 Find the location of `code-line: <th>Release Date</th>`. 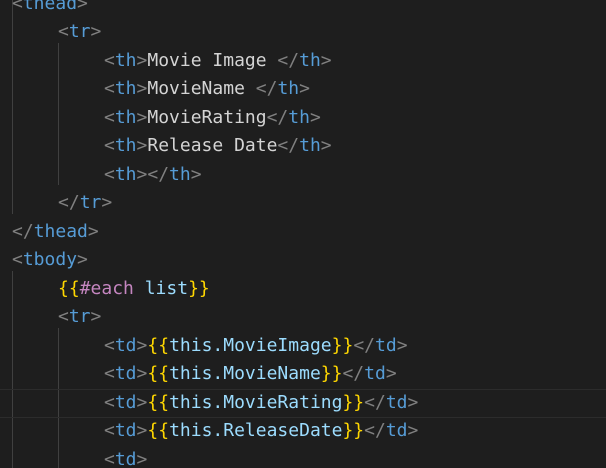

code-line: <th>Release Date</th> is located at coordinates (303, 146).